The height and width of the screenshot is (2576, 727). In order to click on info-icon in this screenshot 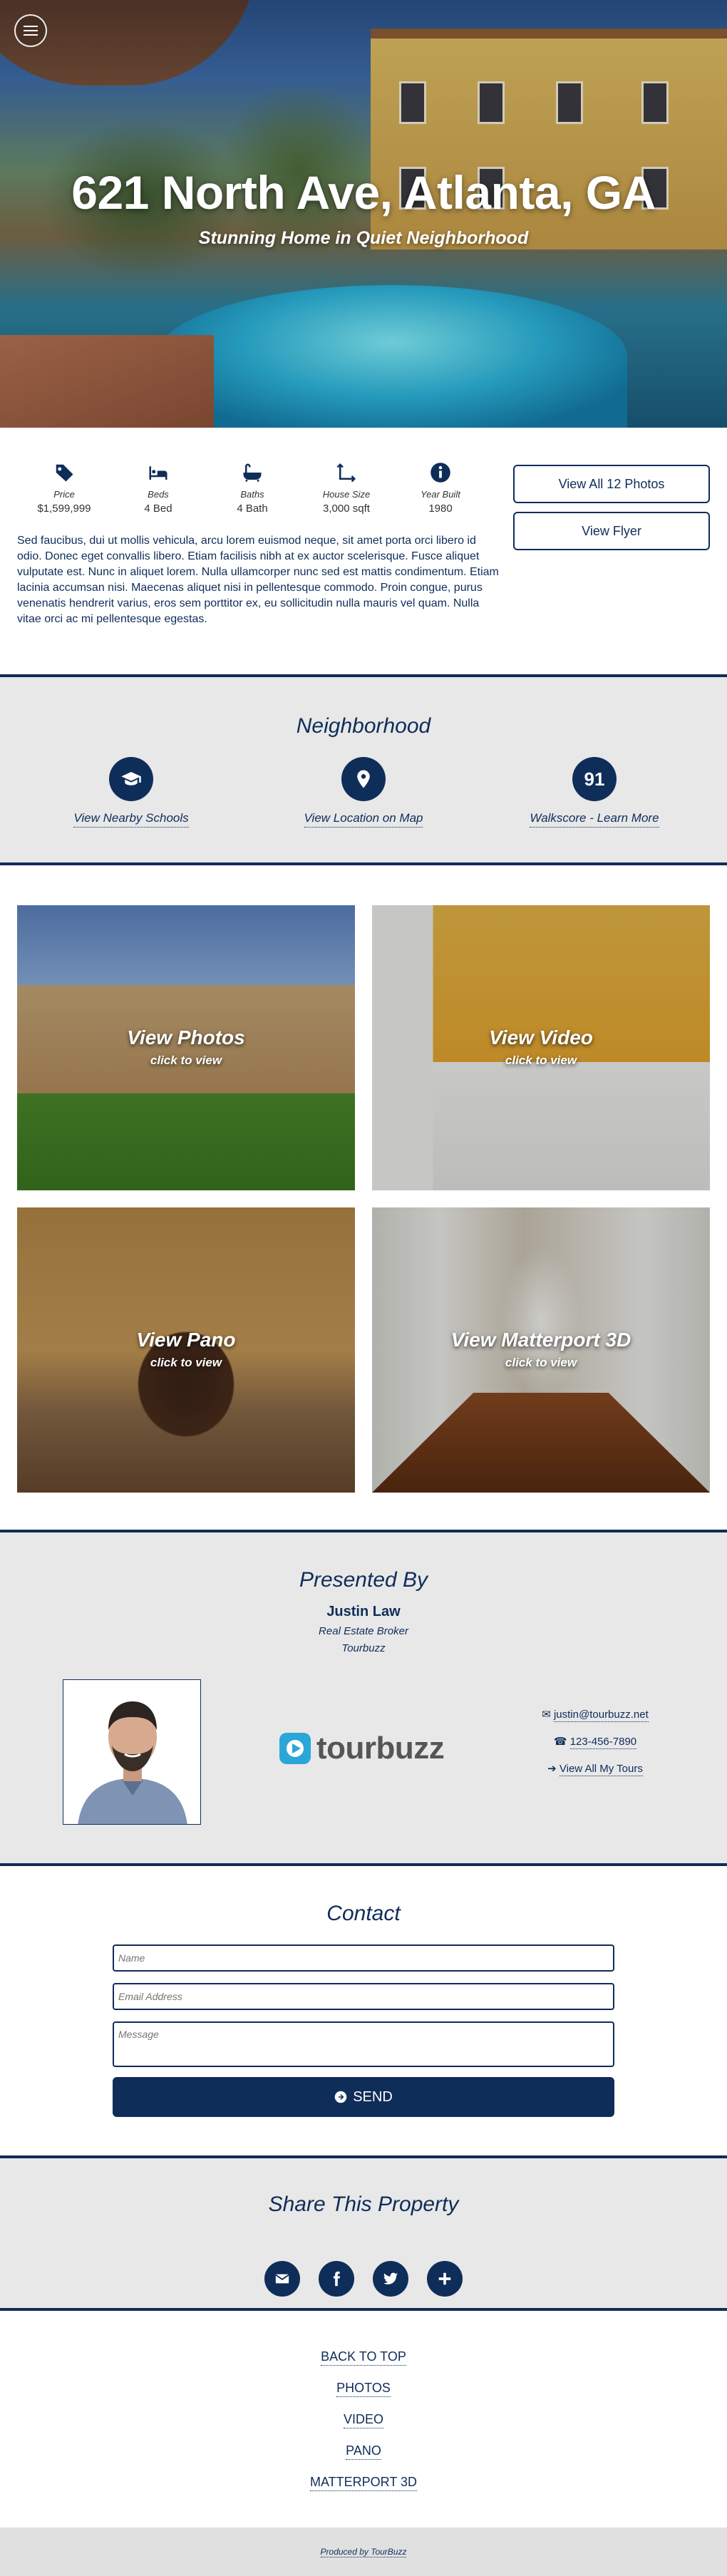, I will do `click(440, 473)`.